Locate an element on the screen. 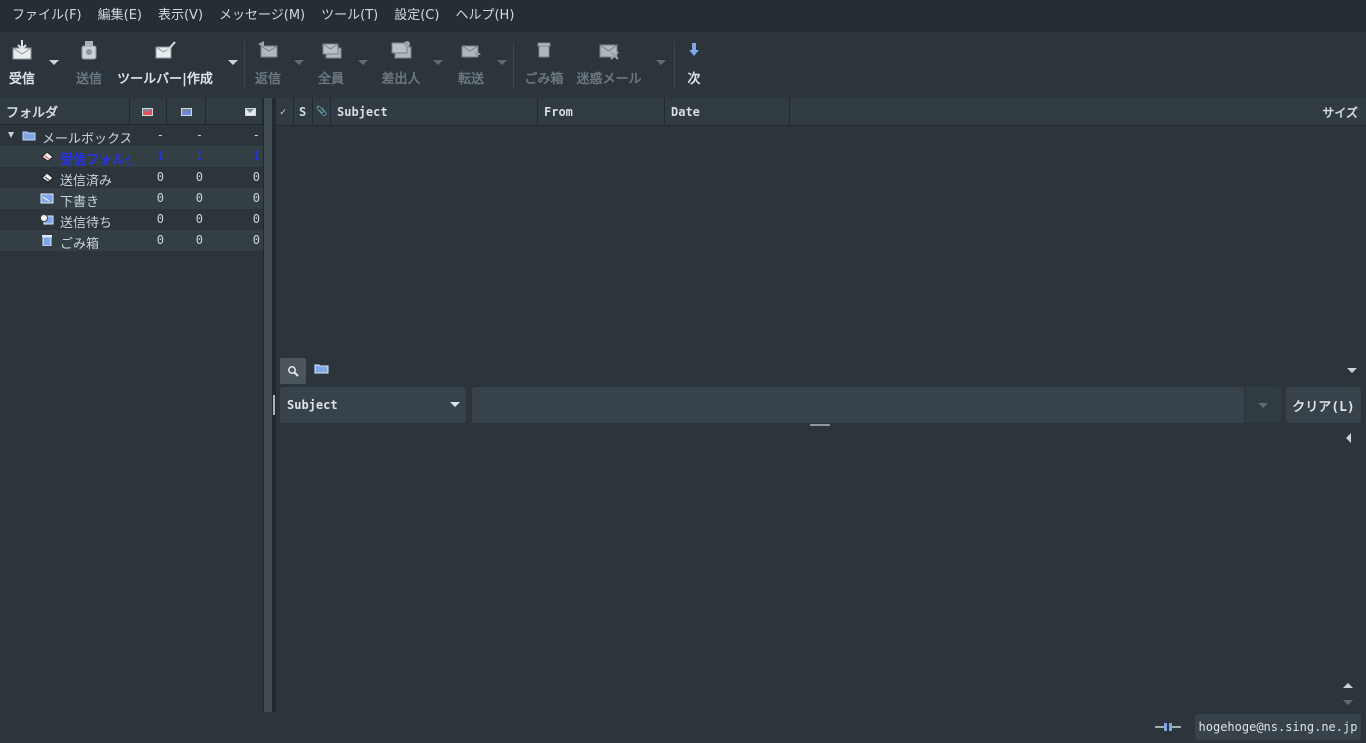 The image size is (1366, 743). subject-column-header: Subject is located at coordinates (434, 112).